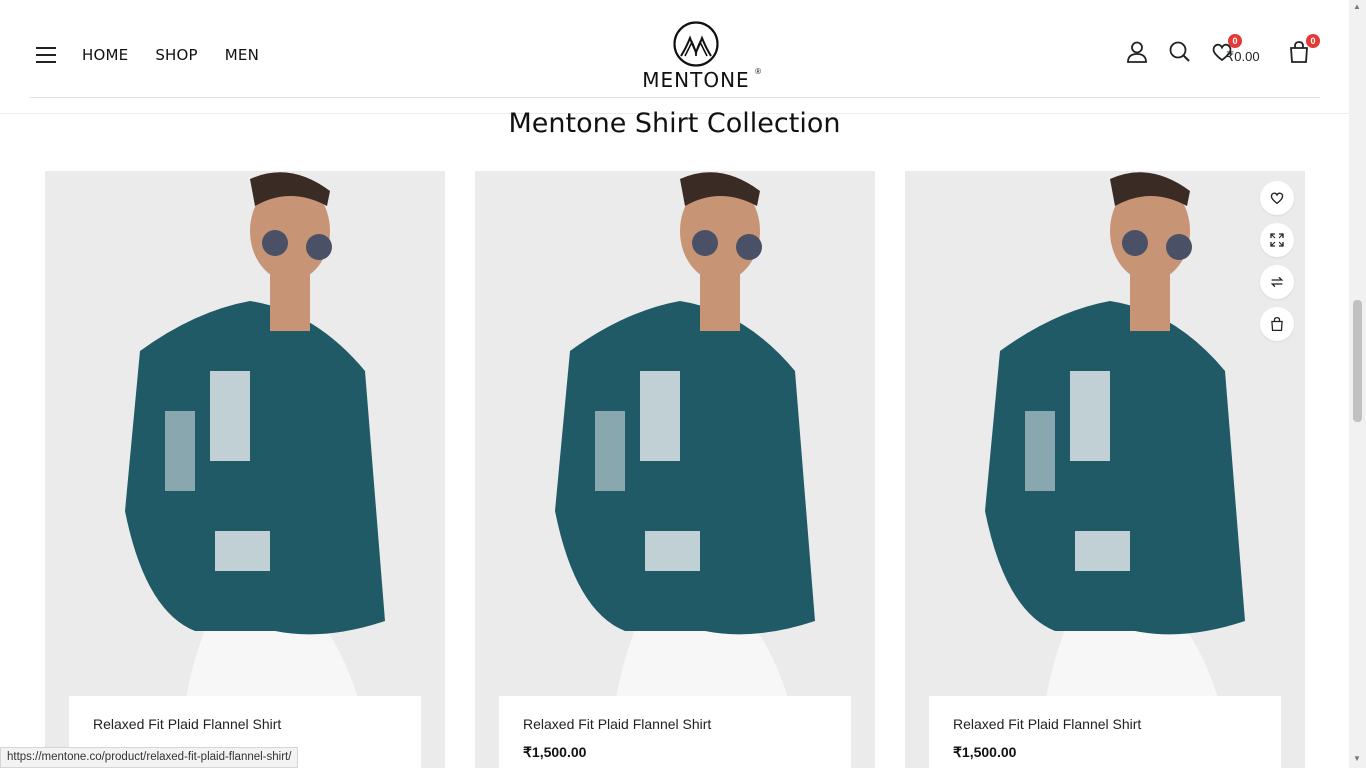 Image resolution: width=1366 pixels, height=768 pixels. Describe the element at coordinates (696, 80) in the screenshot. I see `brand-name: MENTONE` at that location.